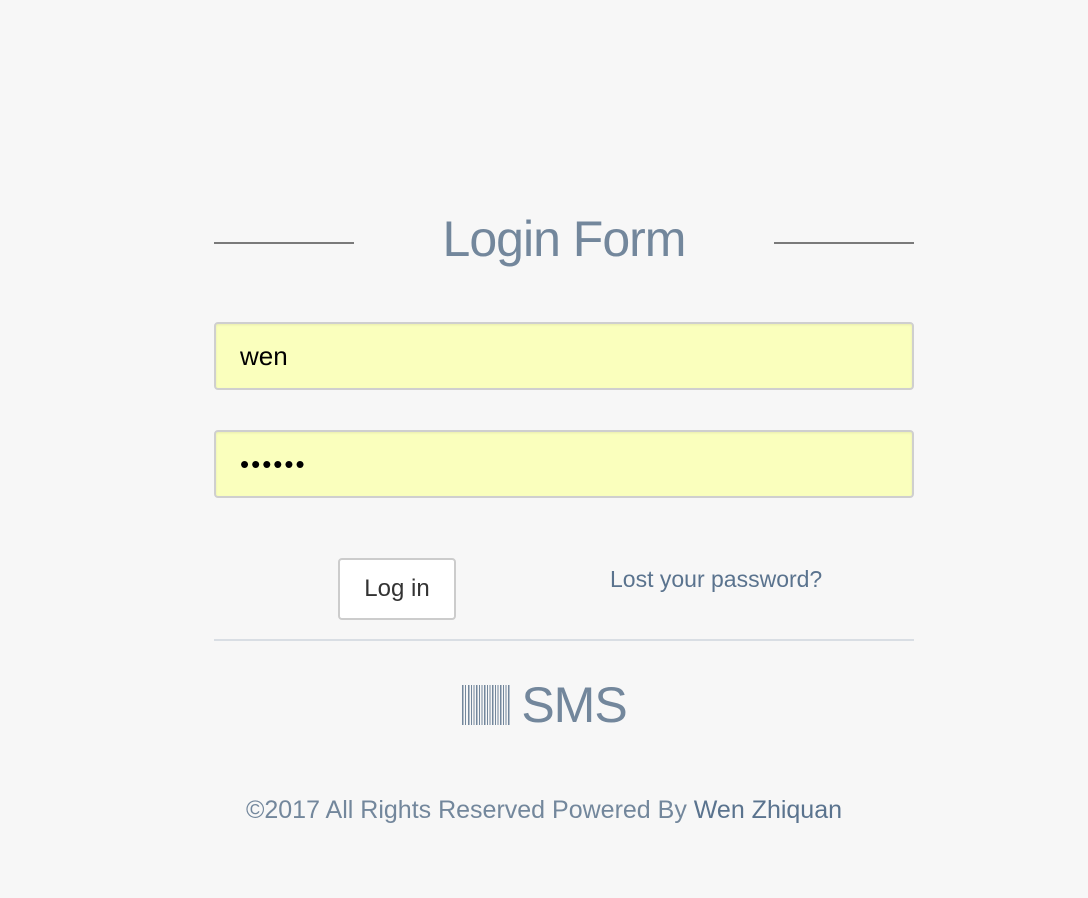  I want to click on brand-logo: SMS, so click(544, 705).